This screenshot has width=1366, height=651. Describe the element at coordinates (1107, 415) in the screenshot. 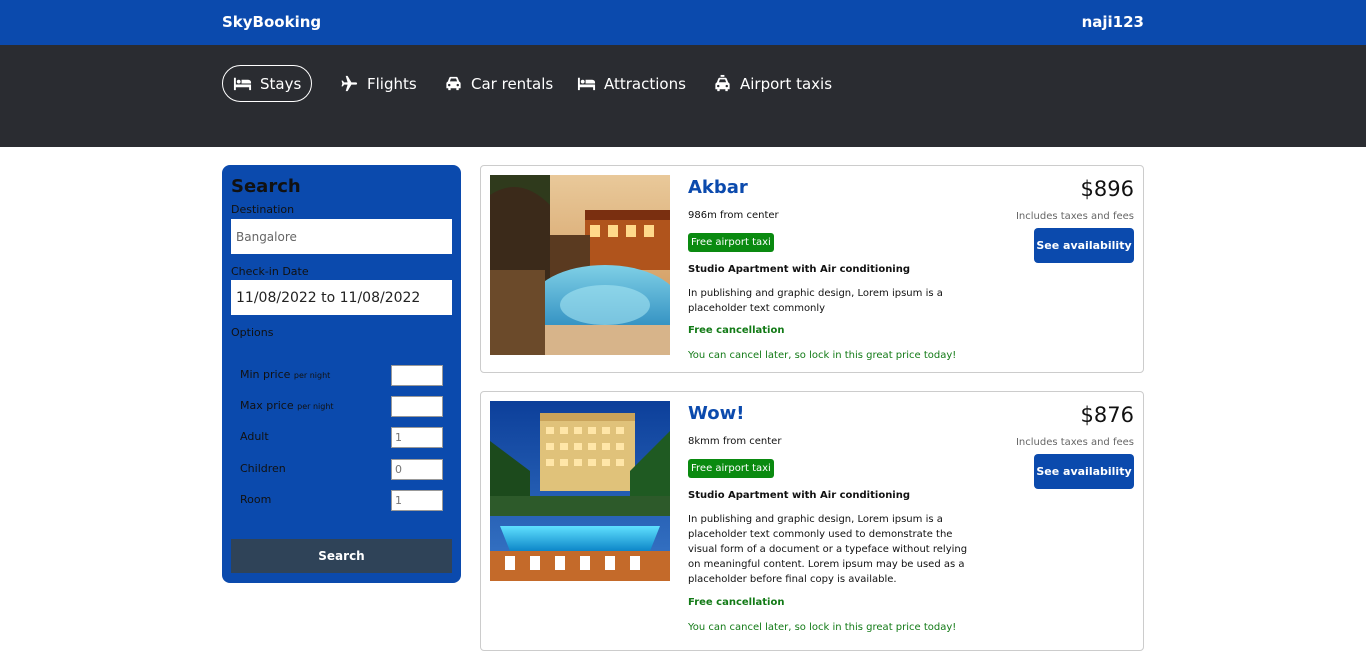

I see `hotel-price: $876` at that location.